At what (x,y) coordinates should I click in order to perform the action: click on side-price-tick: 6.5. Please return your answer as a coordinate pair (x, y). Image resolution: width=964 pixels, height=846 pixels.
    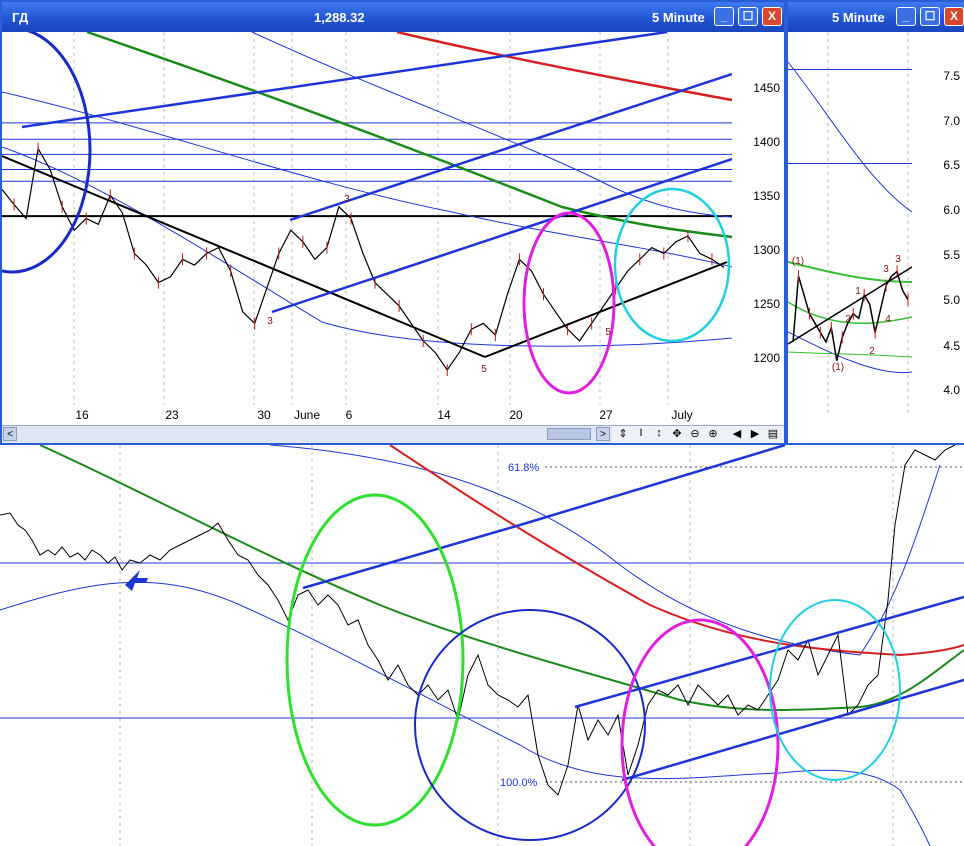
    Looking at the image, I should click on (951, 165).